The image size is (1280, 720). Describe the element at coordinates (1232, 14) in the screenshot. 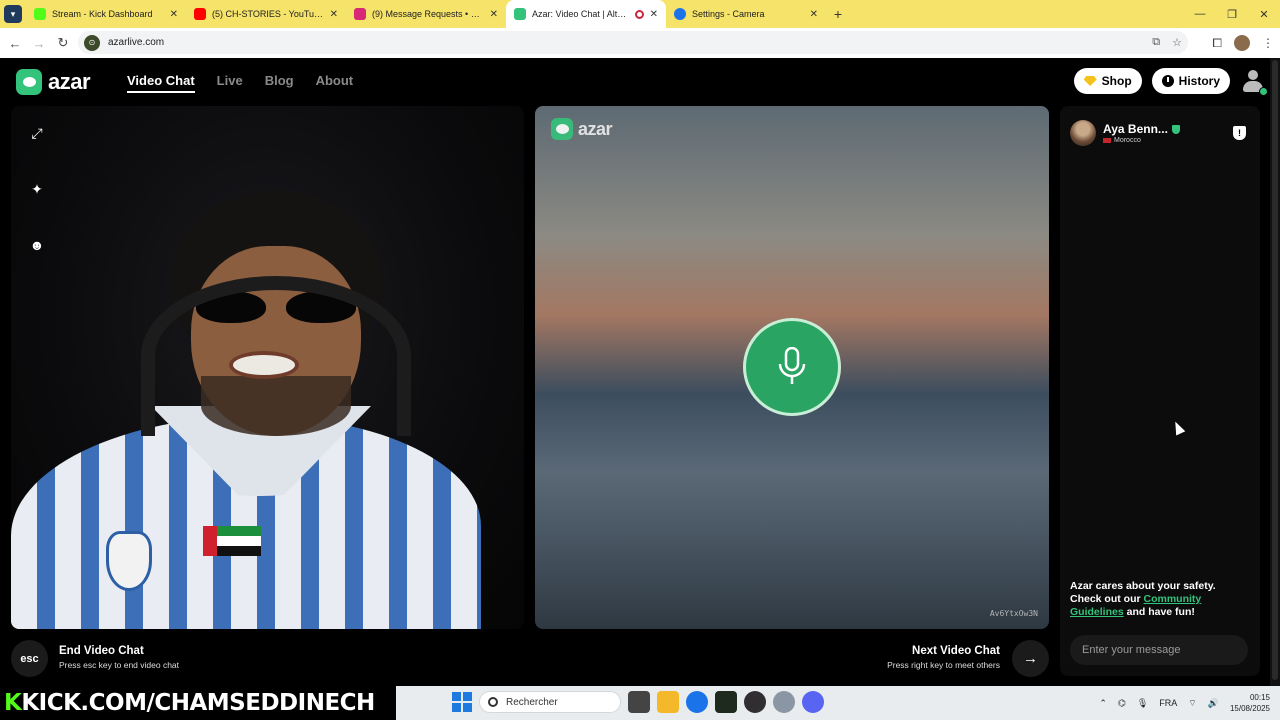

I see `restore-icon: ❐` at that location.